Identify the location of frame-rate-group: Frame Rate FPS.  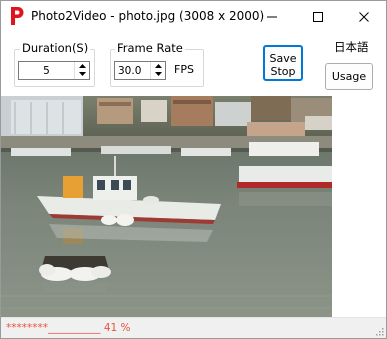
(157, 64).